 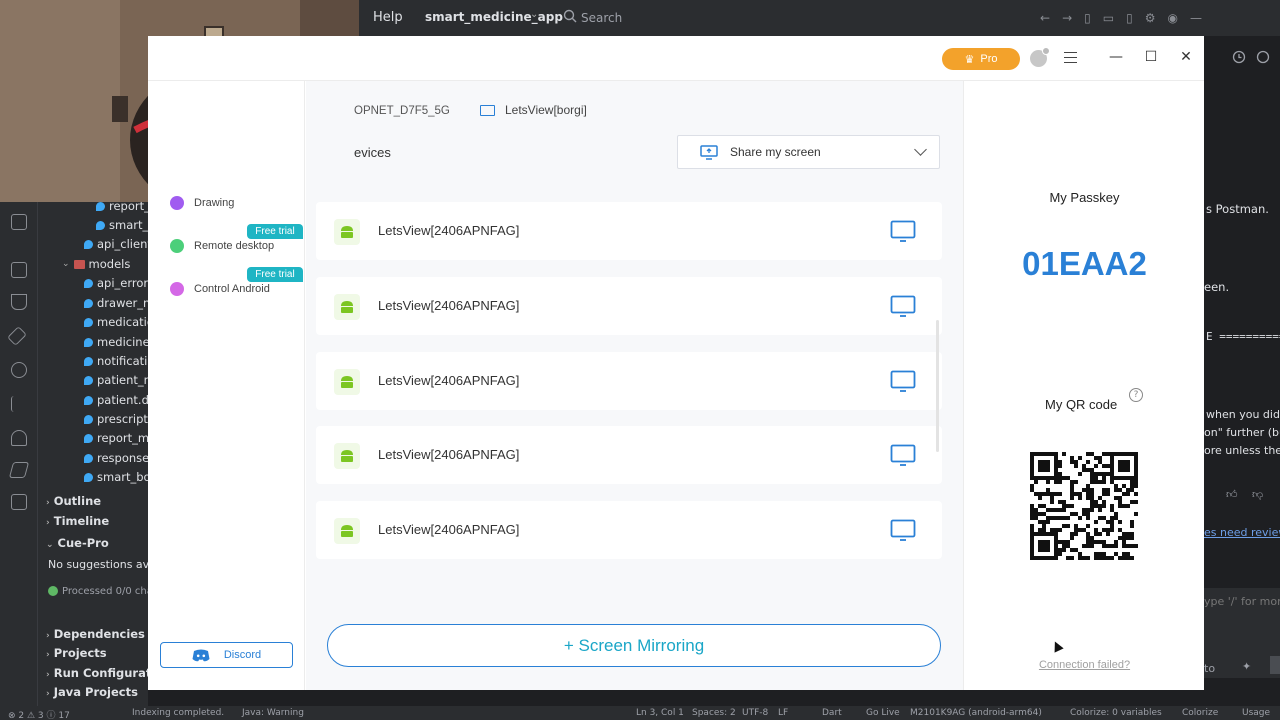 What do you see at coordinates (19, 438) in the screenshot?
I see `docker-icon` at bounding box center [19, 438].